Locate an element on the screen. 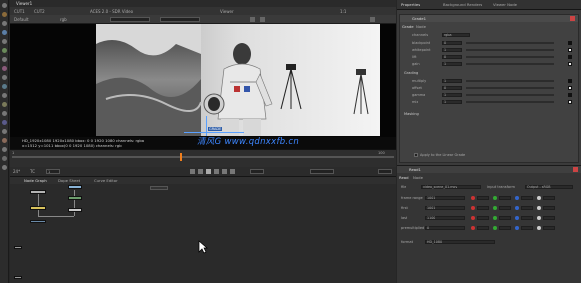 Image resolution: width=581 pixels, height=283 pixels. timeline-track is located at coordinates (203, 157).